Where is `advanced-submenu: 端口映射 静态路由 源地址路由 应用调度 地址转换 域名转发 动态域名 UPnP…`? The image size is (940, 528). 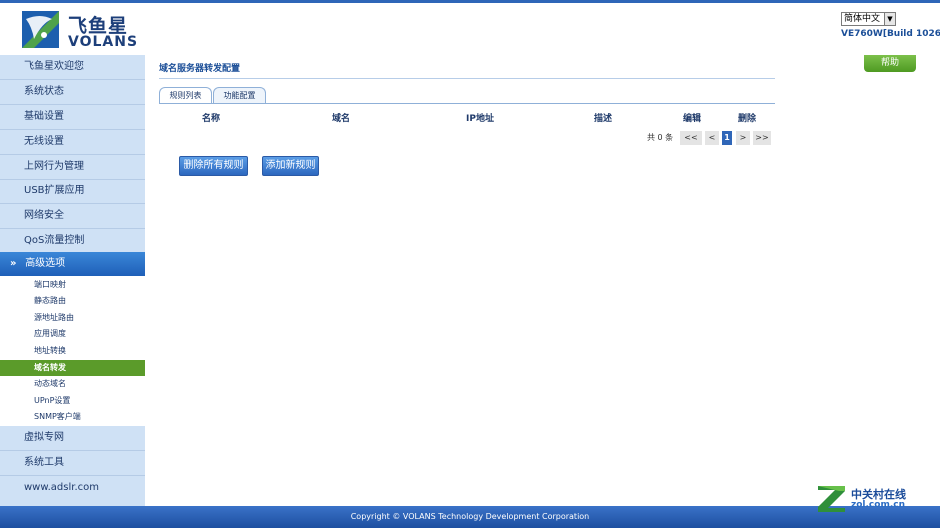
advanced-submenu: 端口映射 静态路由 源地址路由 应用调度 地址转换 域名转发 动态域名 UPnP… is located at coordinates (72, 351).